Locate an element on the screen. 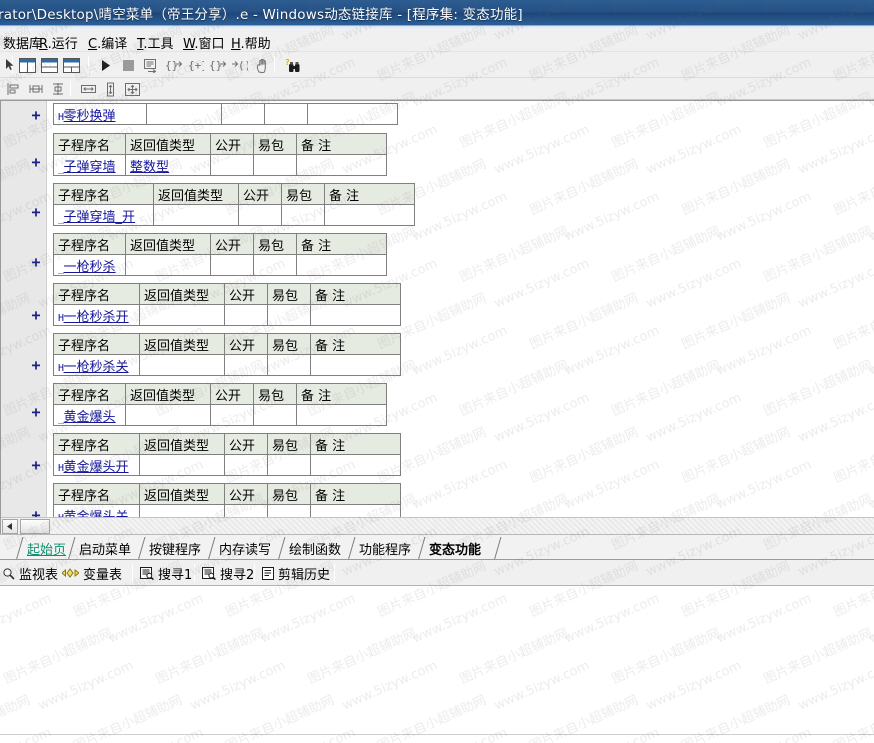 This screenshot has height=743, width=874. scrollbar-track is located at coordinates (463, 526).